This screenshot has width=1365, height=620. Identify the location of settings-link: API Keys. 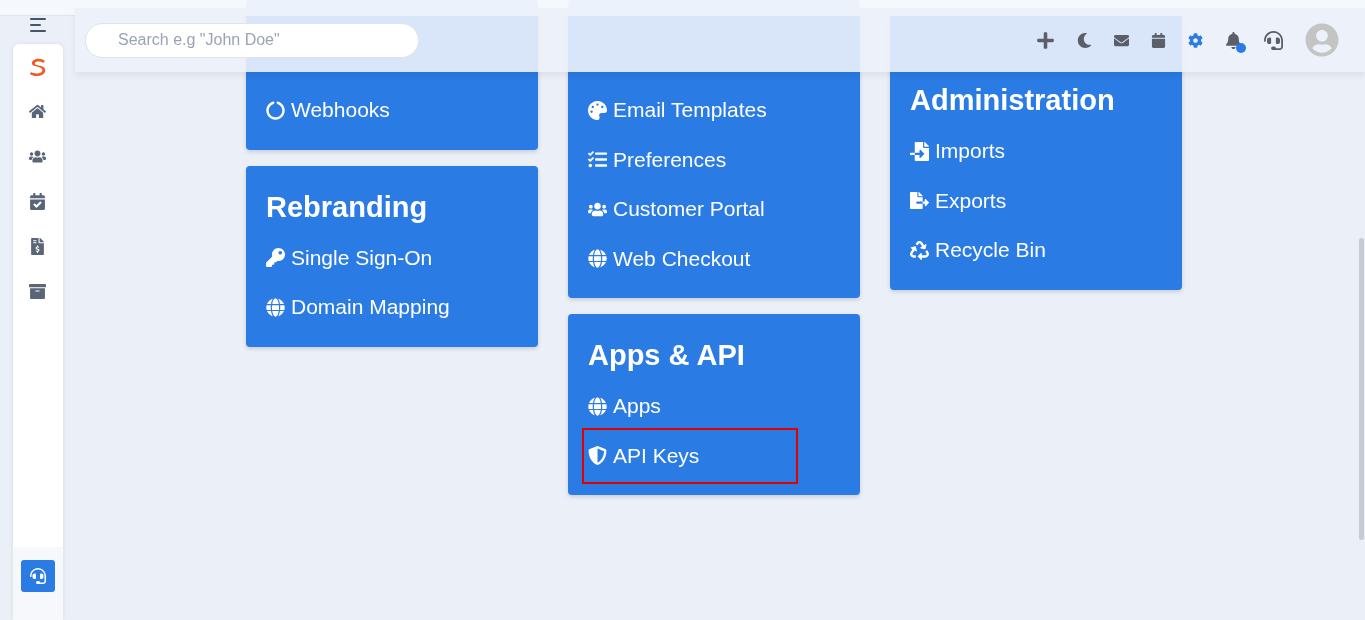
(690, 455).